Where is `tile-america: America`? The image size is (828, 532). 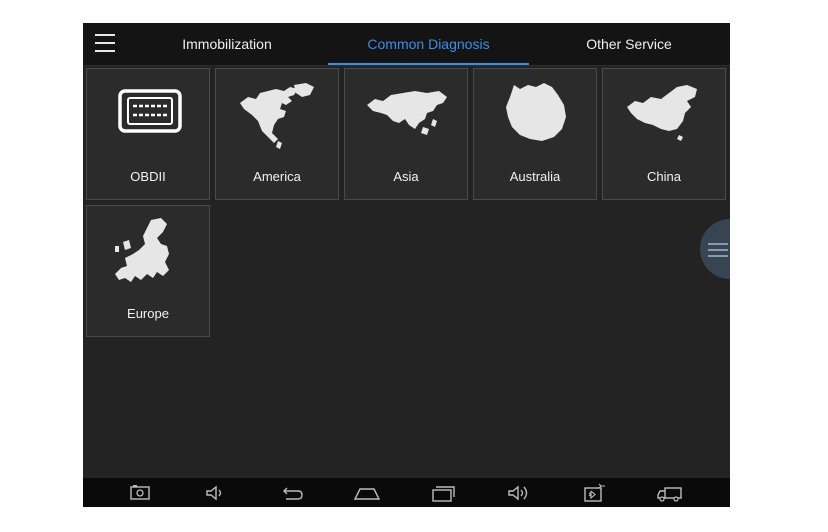 tile-america: America is located at coordinates (277, 134).